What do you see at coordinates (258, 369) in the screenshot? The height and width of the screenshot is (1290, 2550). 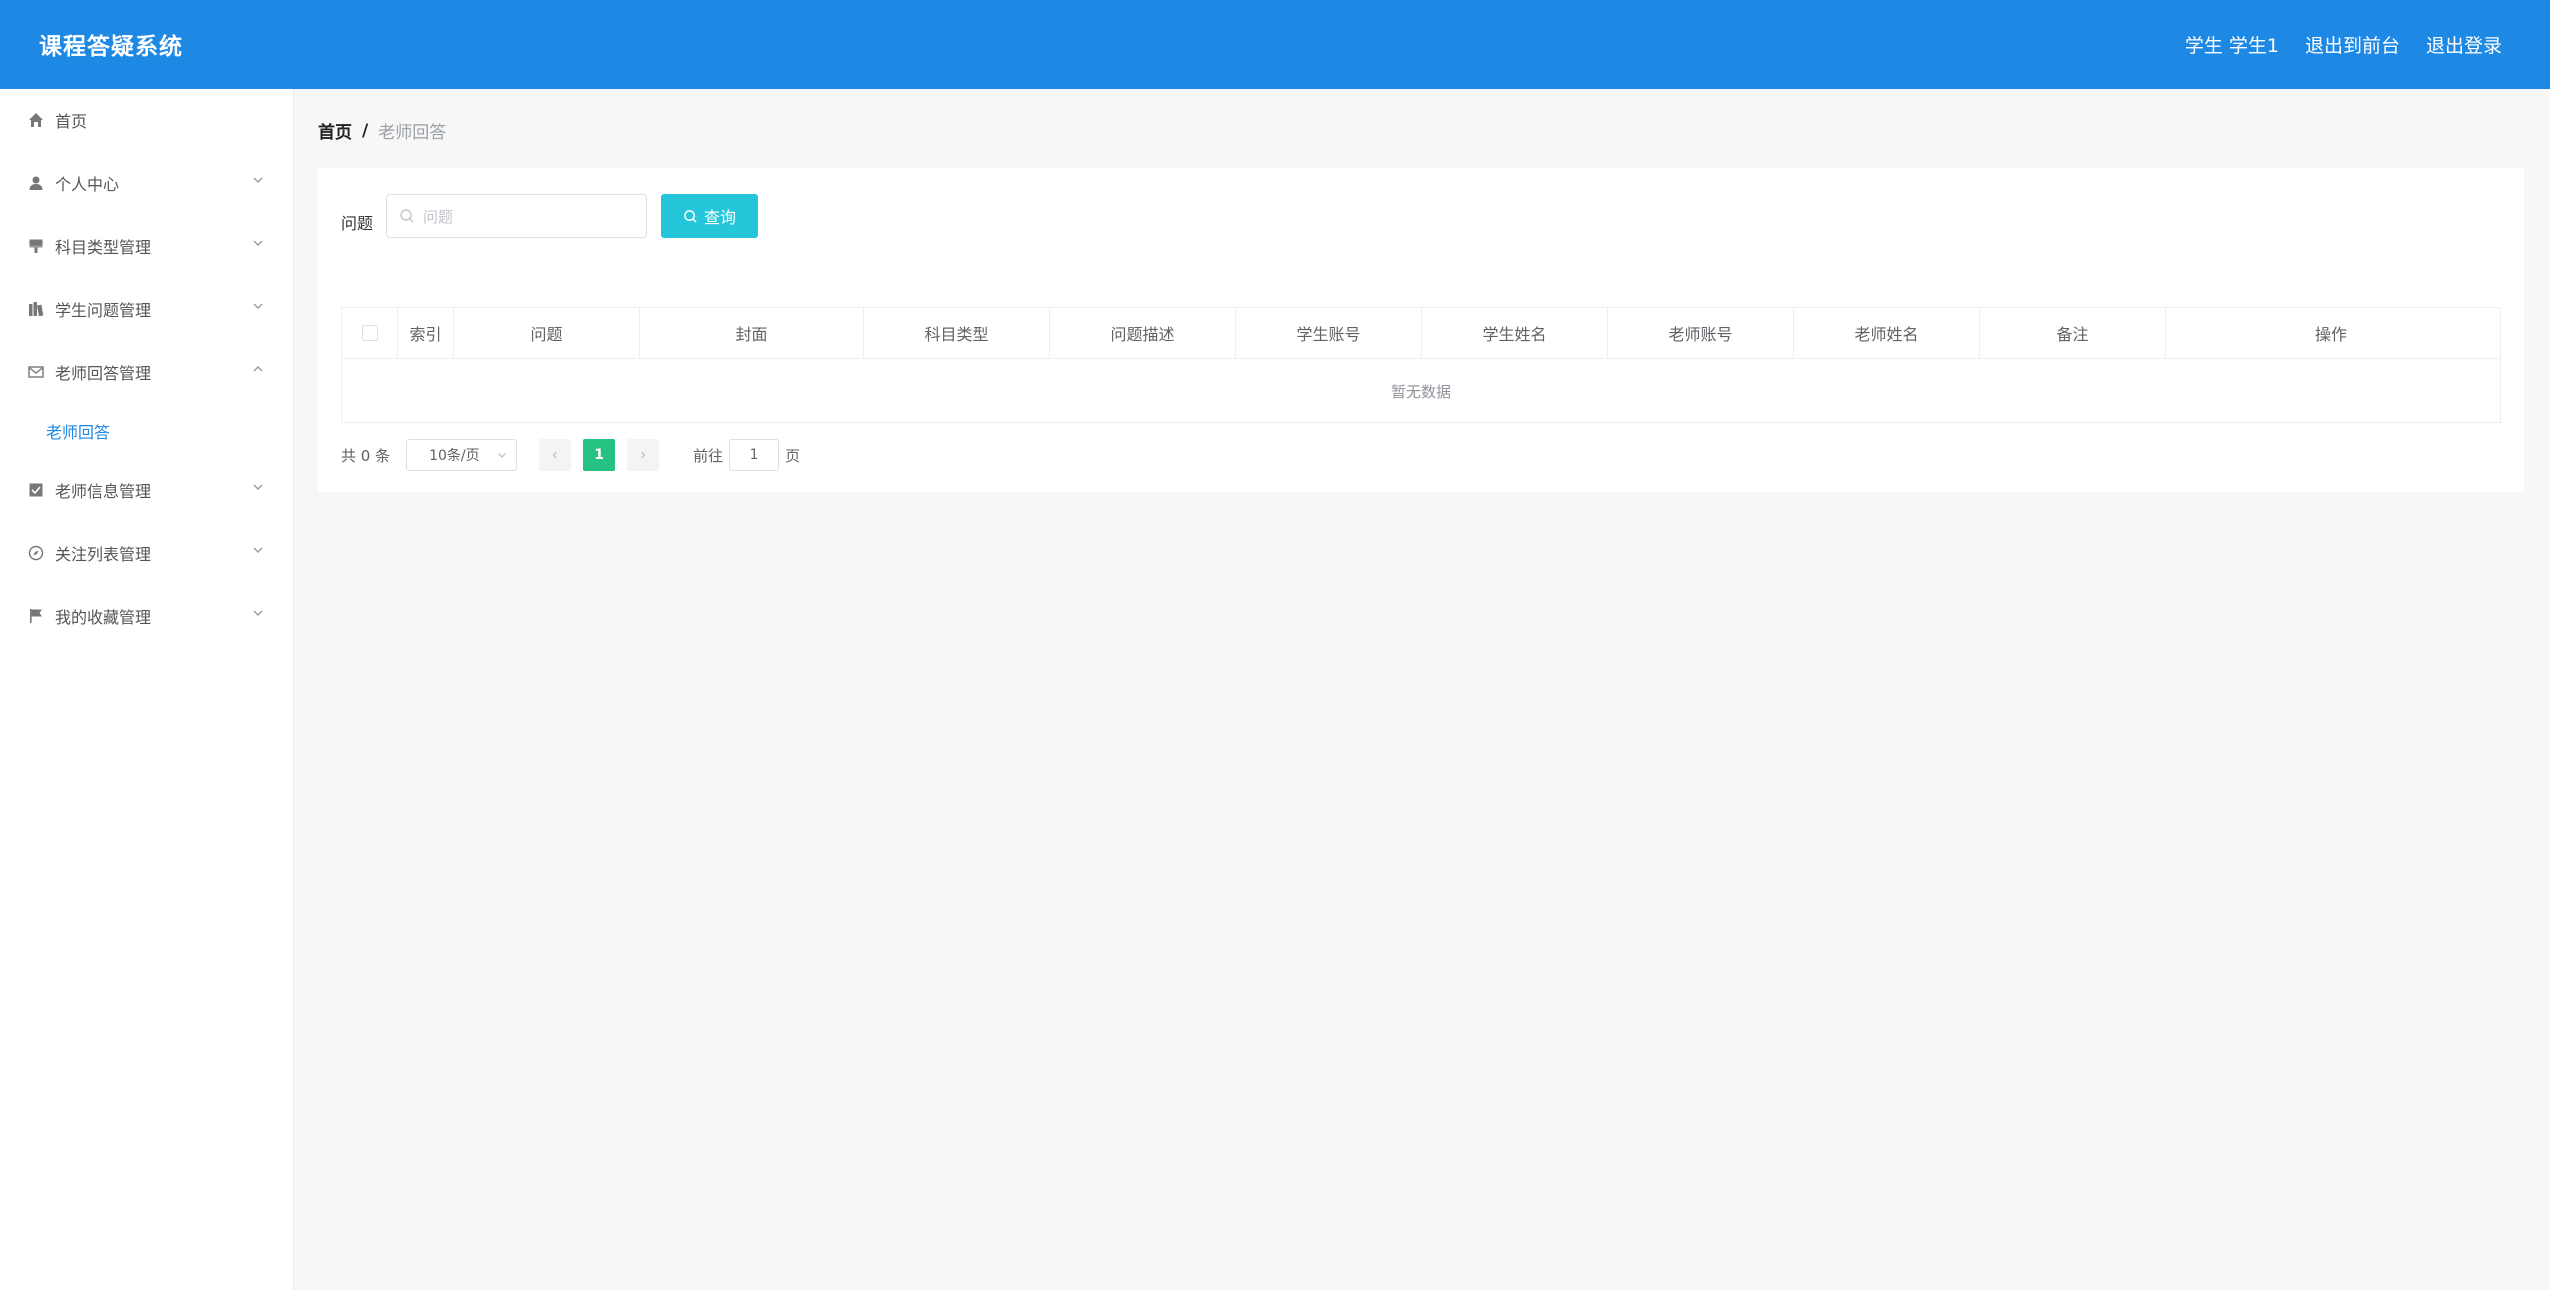 I see `chevron-up-icon` at bounding box center [258, 369].